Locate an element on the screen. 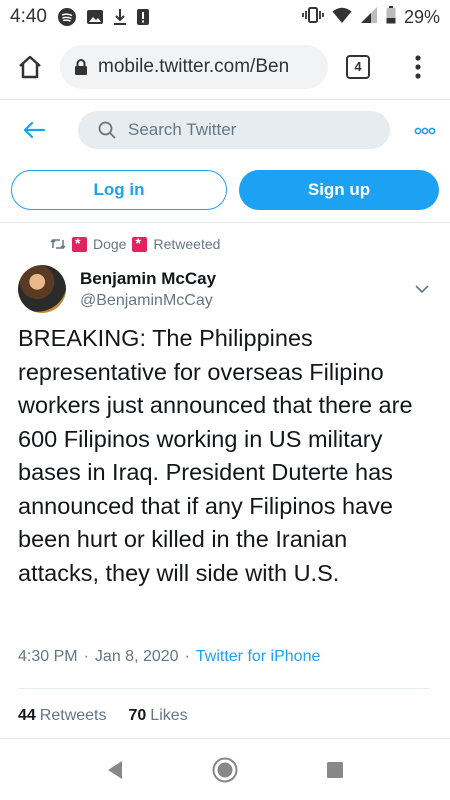  search-icon is located at coordinates (107, 130).